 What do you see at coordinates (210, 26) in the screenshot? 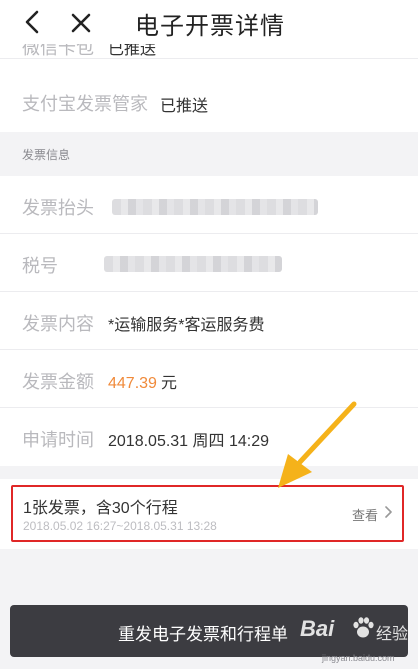
I see `page-title: 电子开票详情` at bounding box center [210, 26].